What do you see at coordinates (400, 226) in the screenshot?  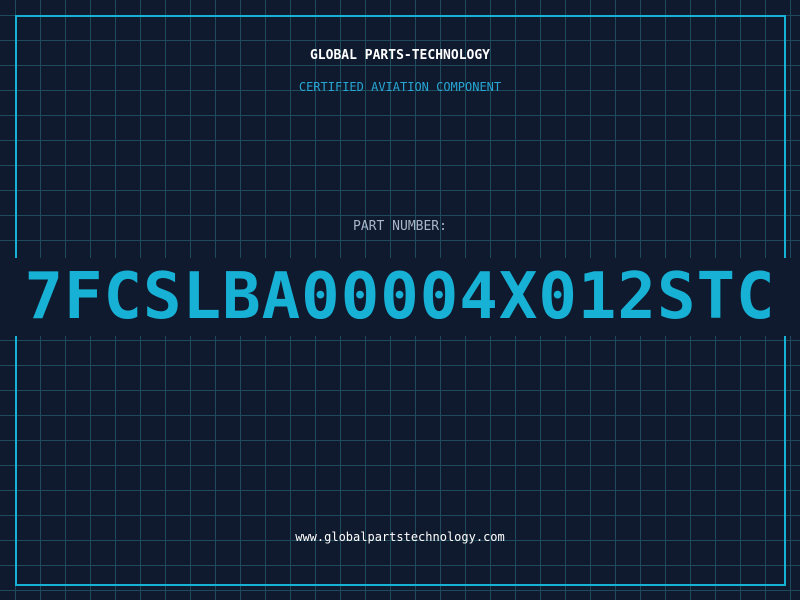 I see `part-number-label: PART NUMBER:` at bounding box center [400, 226].